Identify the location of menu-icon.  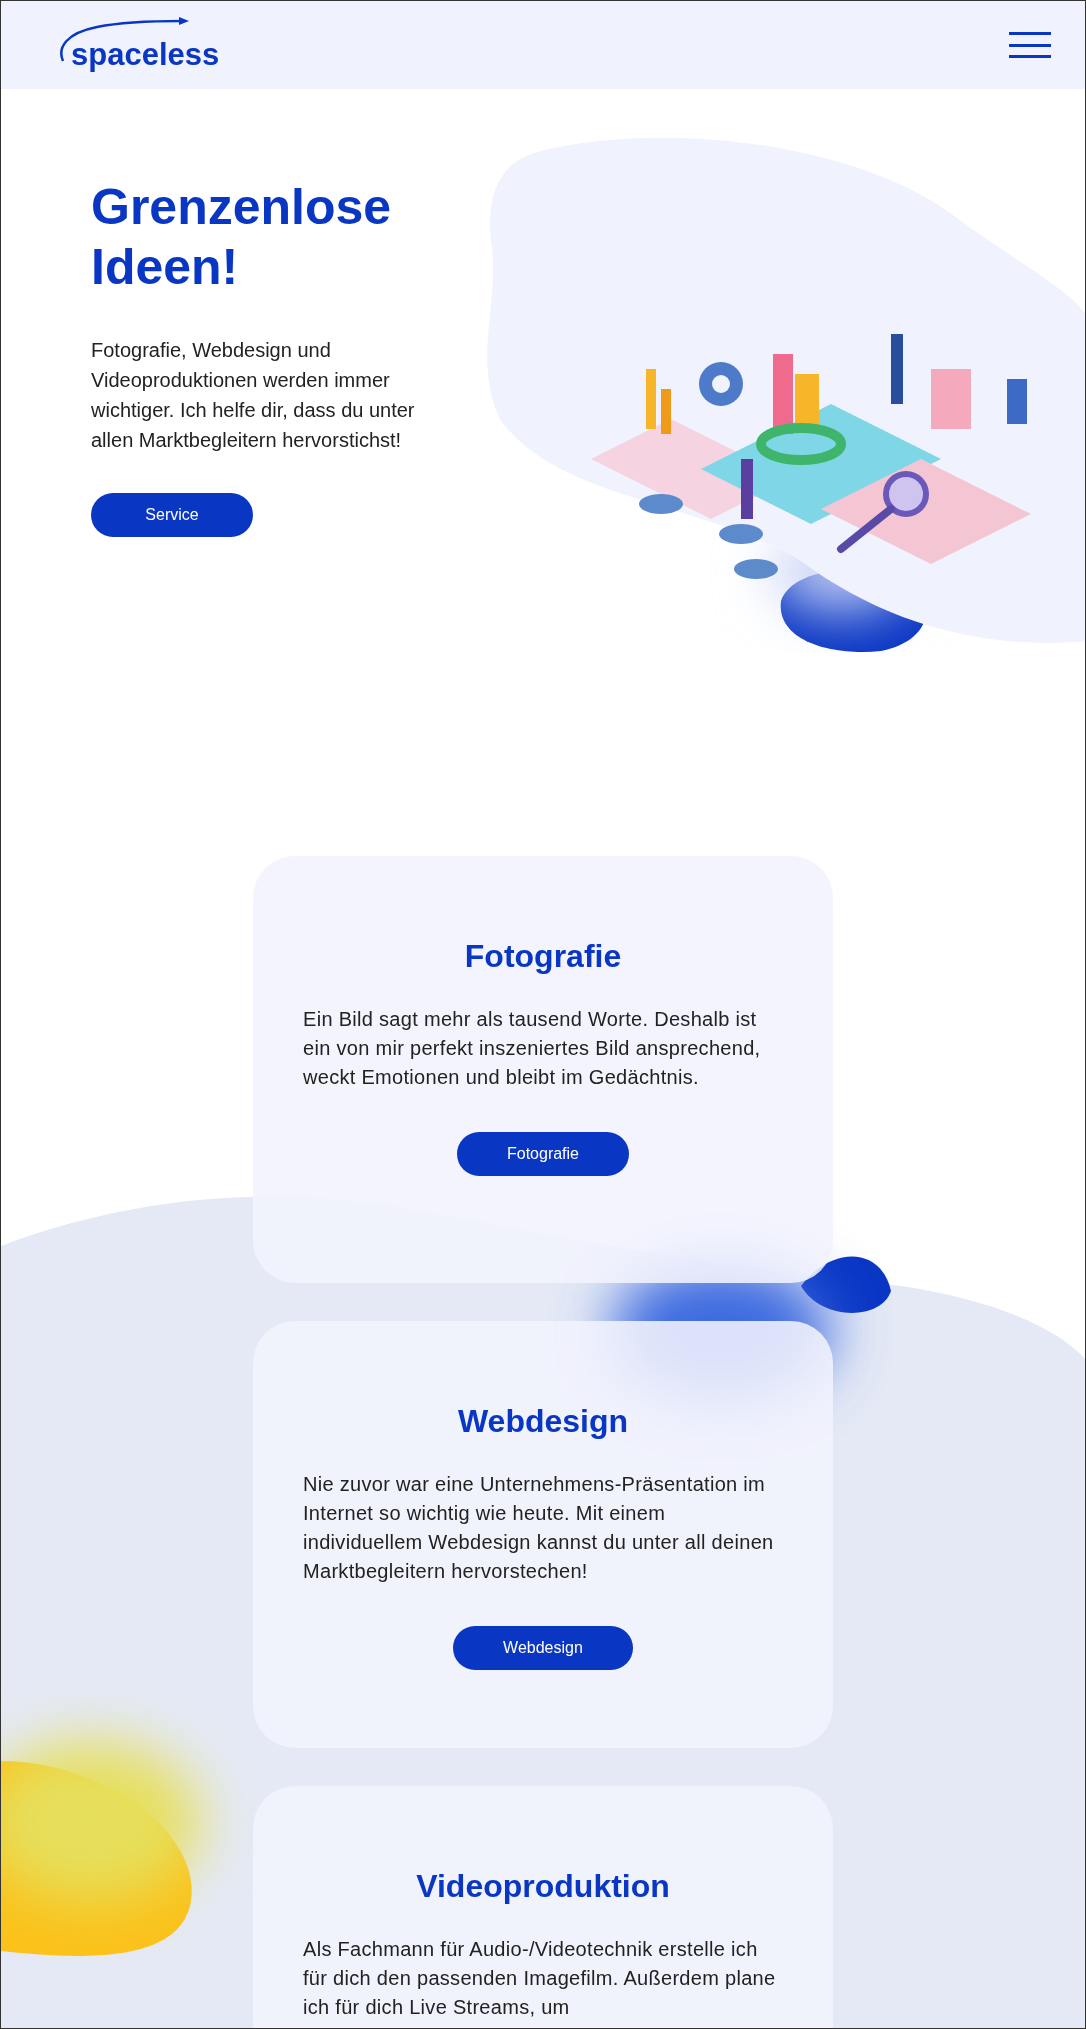
(1030, 45).